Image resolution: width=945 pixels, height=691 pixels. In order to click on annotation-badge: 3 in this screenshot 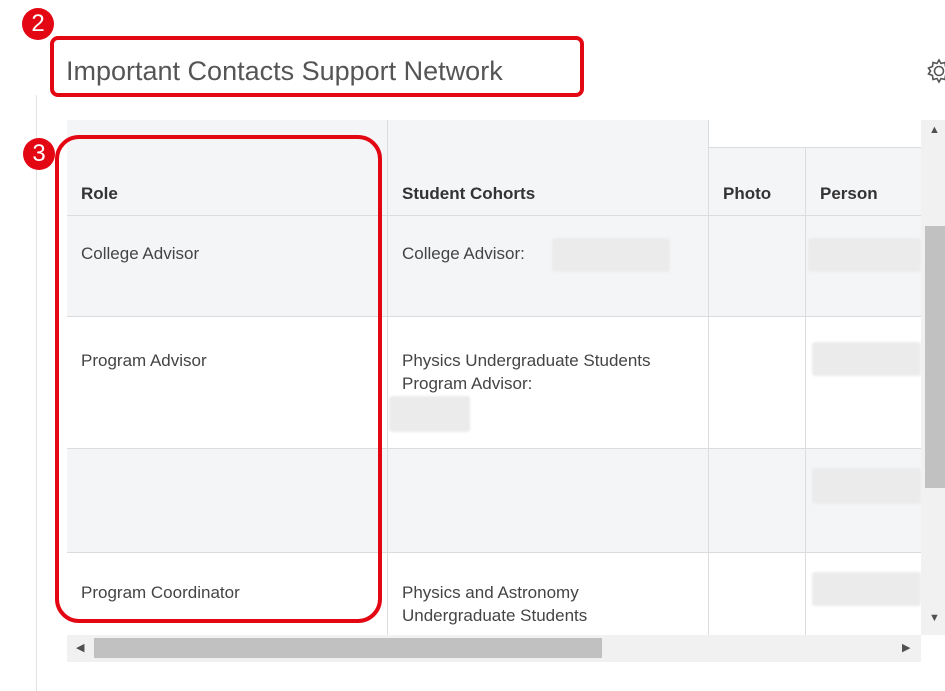, I will do `click(39, 154)`.